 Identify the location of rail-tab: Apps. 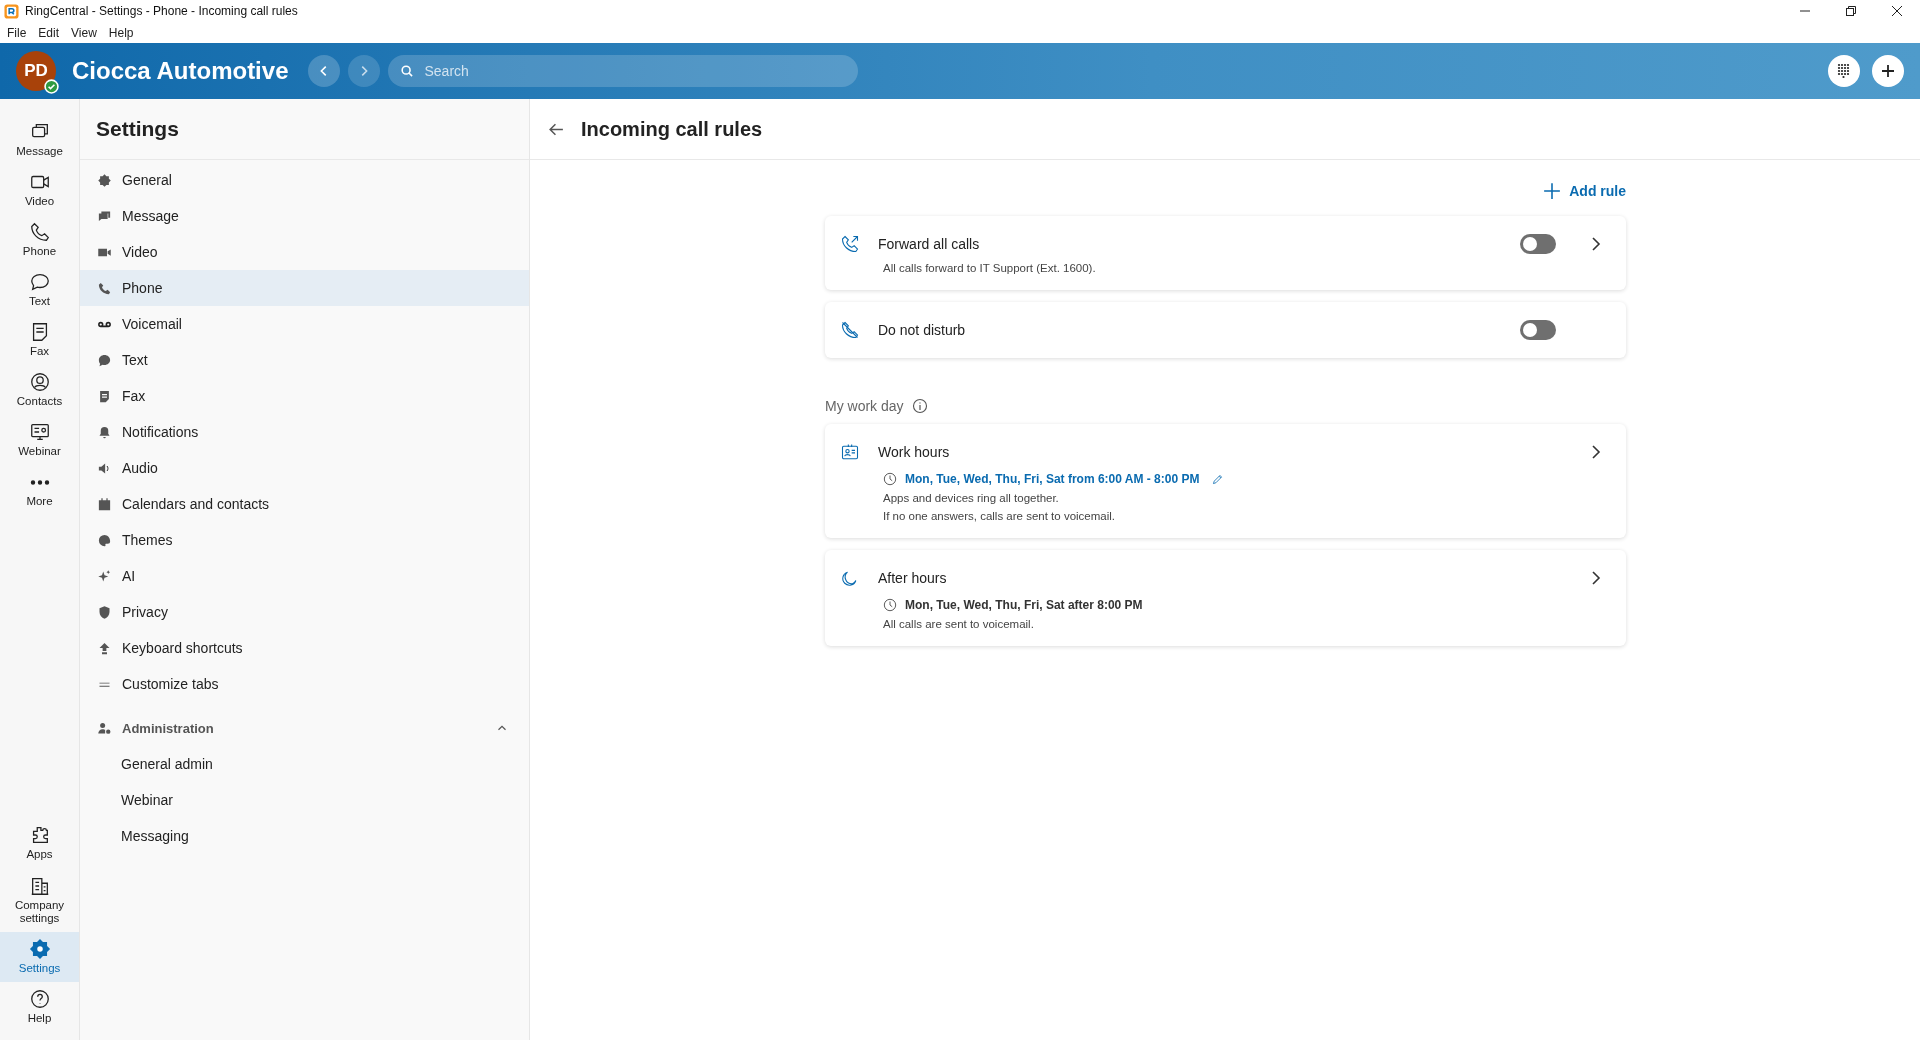
(39, 843).